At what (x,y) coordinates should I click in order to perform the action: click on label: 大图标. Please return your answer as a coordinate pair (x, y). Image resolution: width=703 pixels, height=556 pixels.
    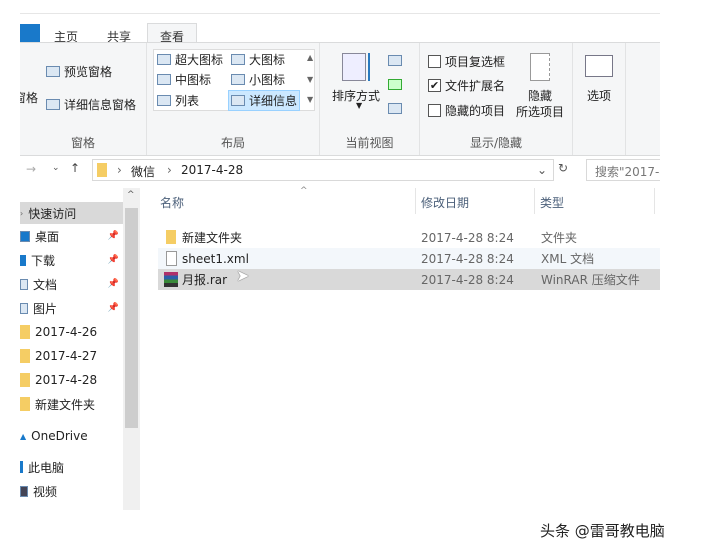
    Looking at the image, I should click on (267, 60).